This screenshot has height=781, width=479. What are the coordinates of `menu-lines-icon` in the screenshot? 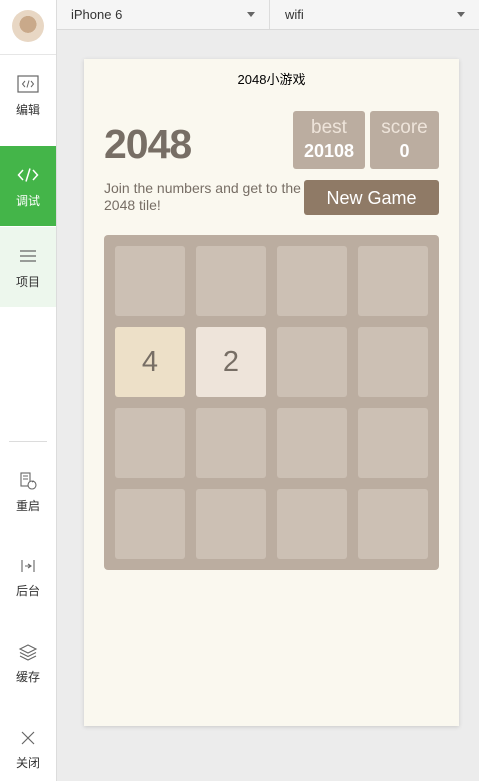 It's located at (28, 256).